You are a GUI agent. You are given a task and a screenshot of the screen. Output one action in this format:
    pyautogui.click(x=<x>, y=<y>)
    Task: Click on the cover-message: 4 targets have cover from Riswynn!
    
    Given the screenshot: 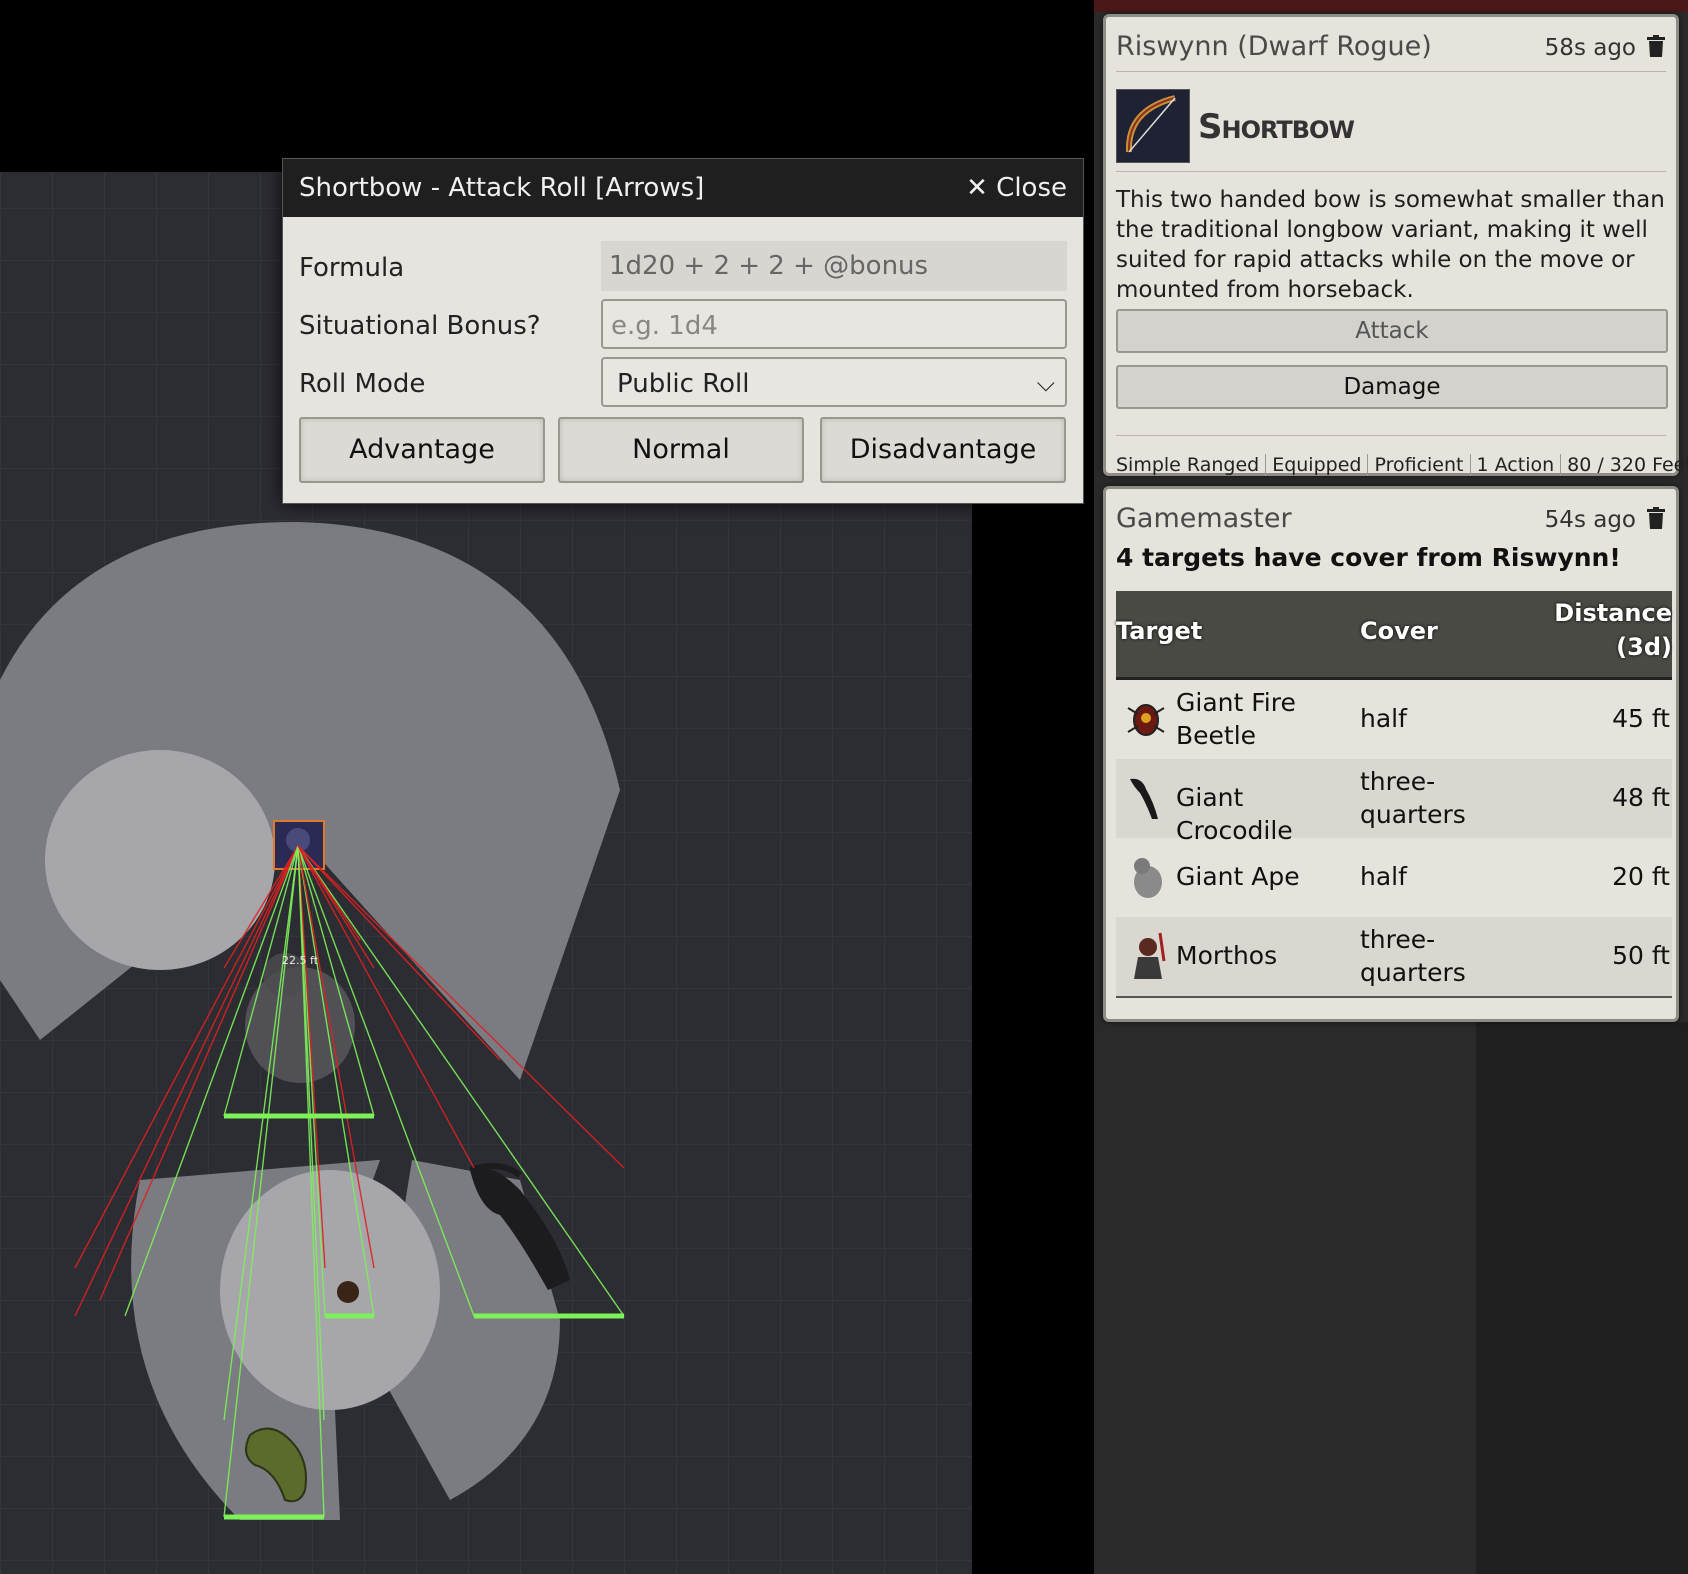 What is the action you would take?
    pyautogui.click(x=1368, y=557)
    